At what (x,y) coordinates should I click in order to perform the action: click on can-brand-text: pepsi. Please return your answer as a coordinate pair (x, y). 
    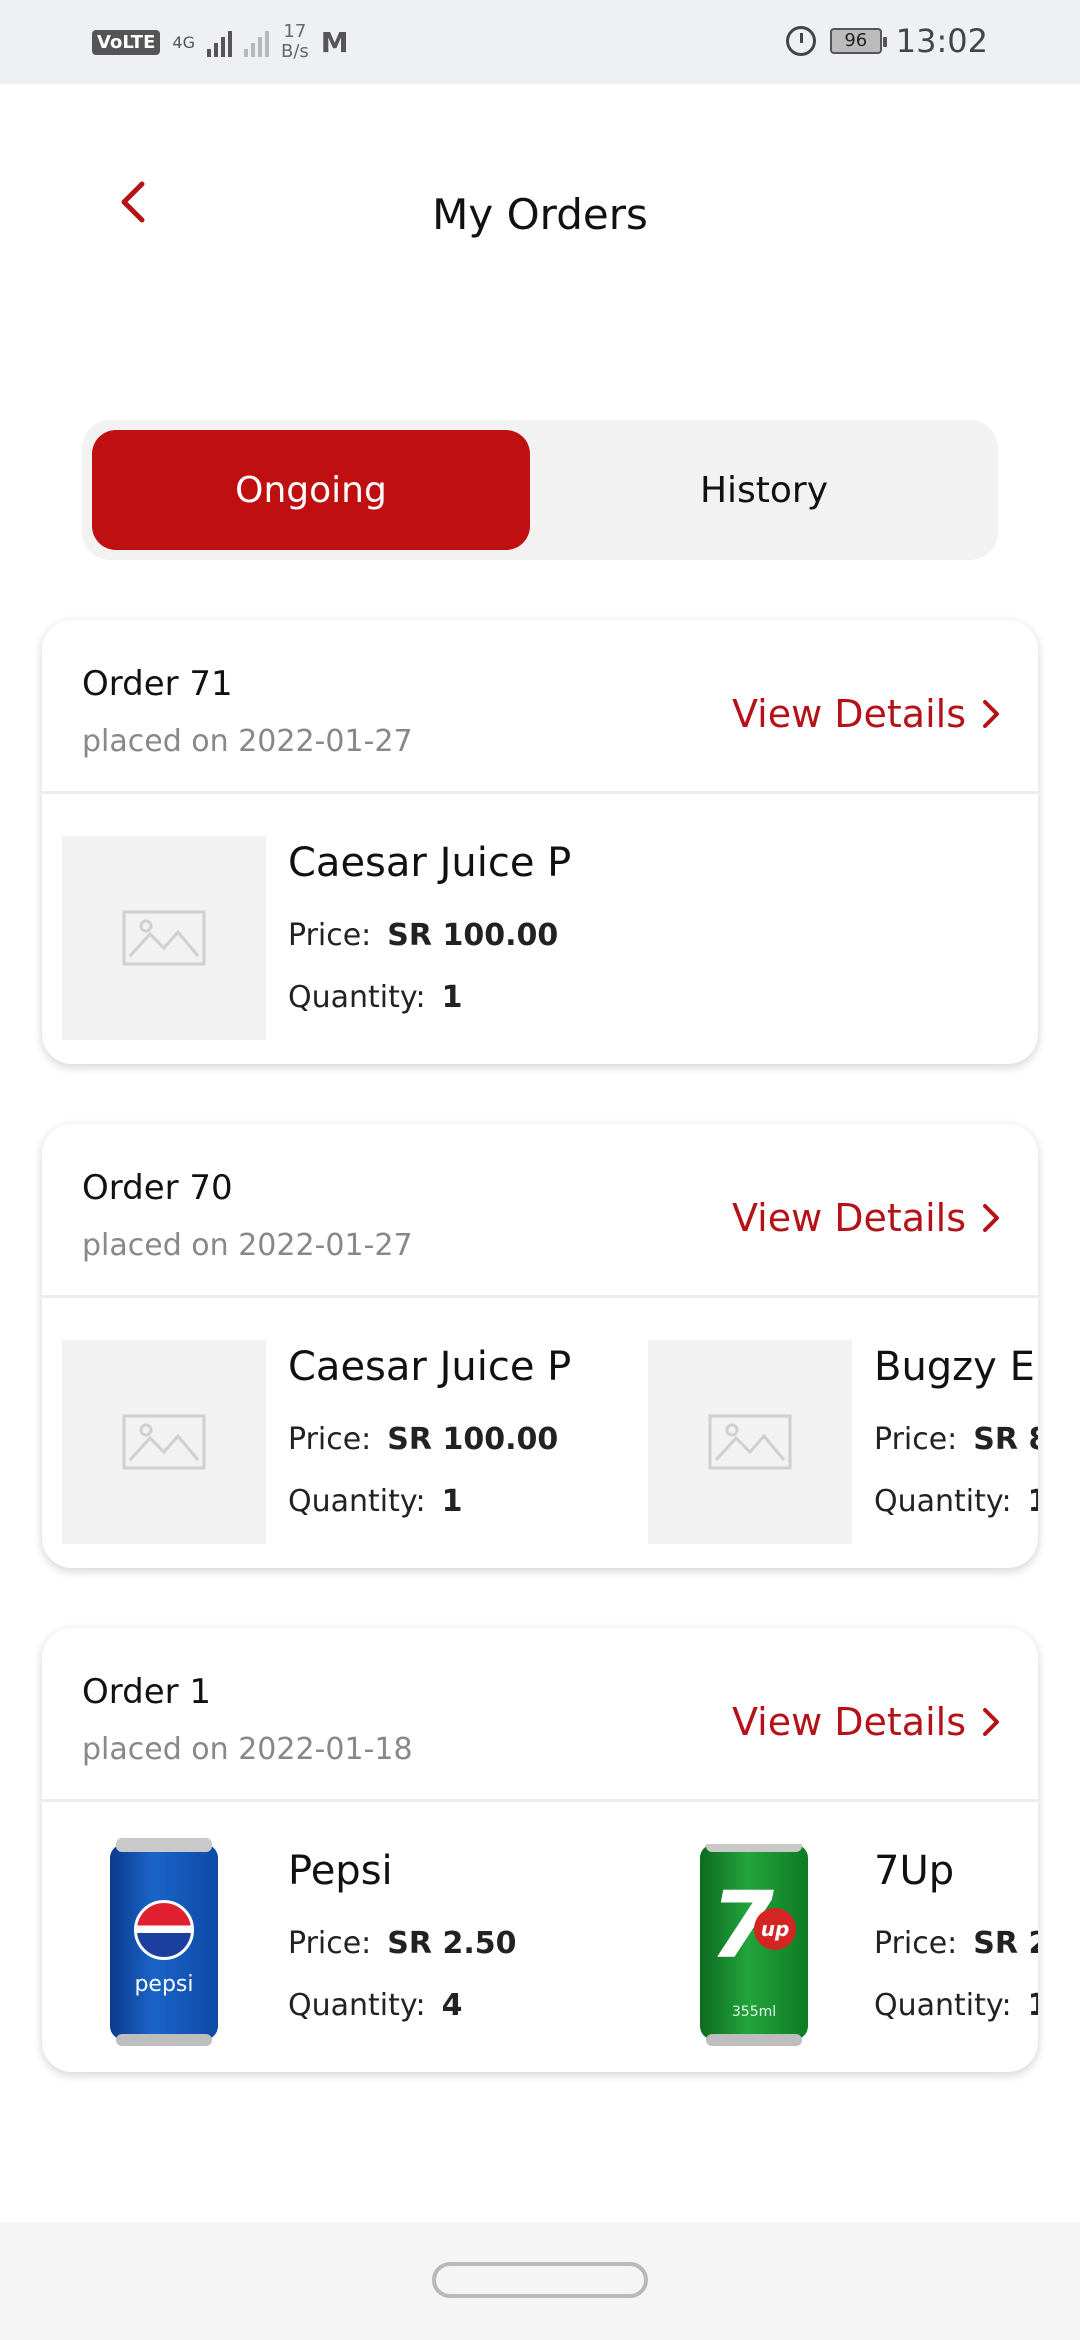
    Looking at the image, I should click on (164, 1984).